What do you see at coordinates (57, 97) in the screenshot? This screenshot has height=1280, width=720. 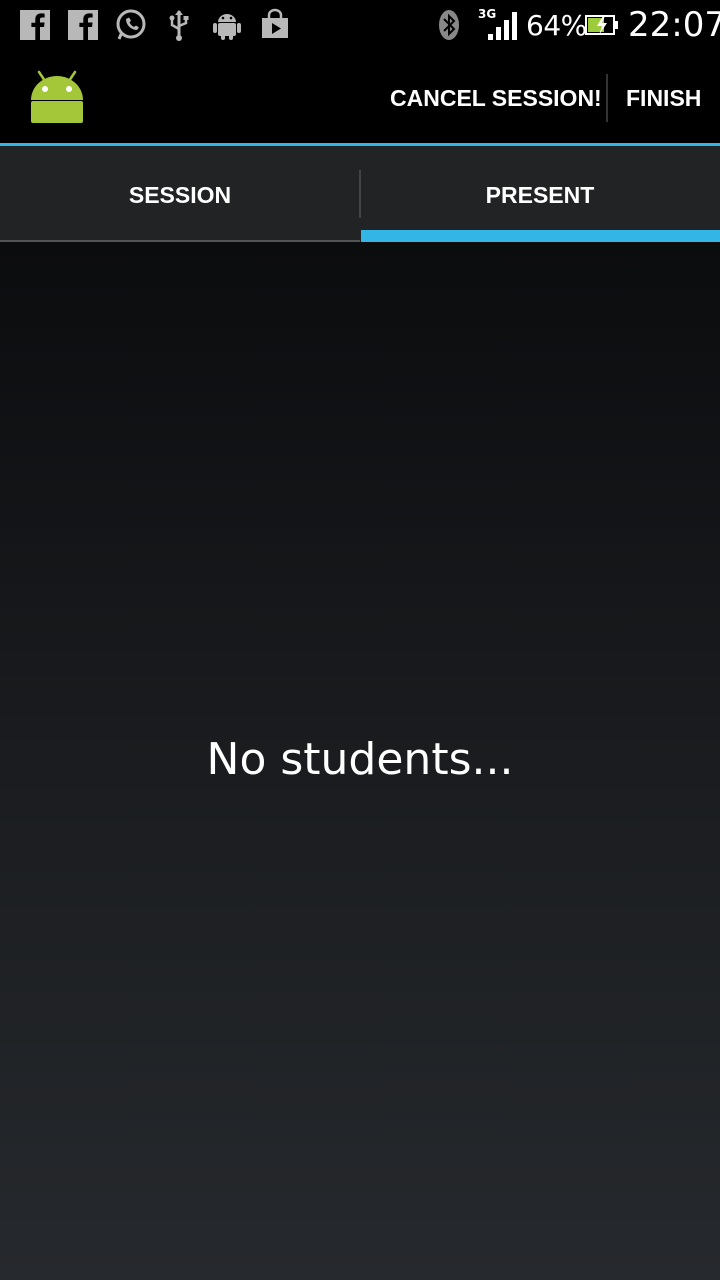 I see `android-icon` at bounding box center [57, 97].